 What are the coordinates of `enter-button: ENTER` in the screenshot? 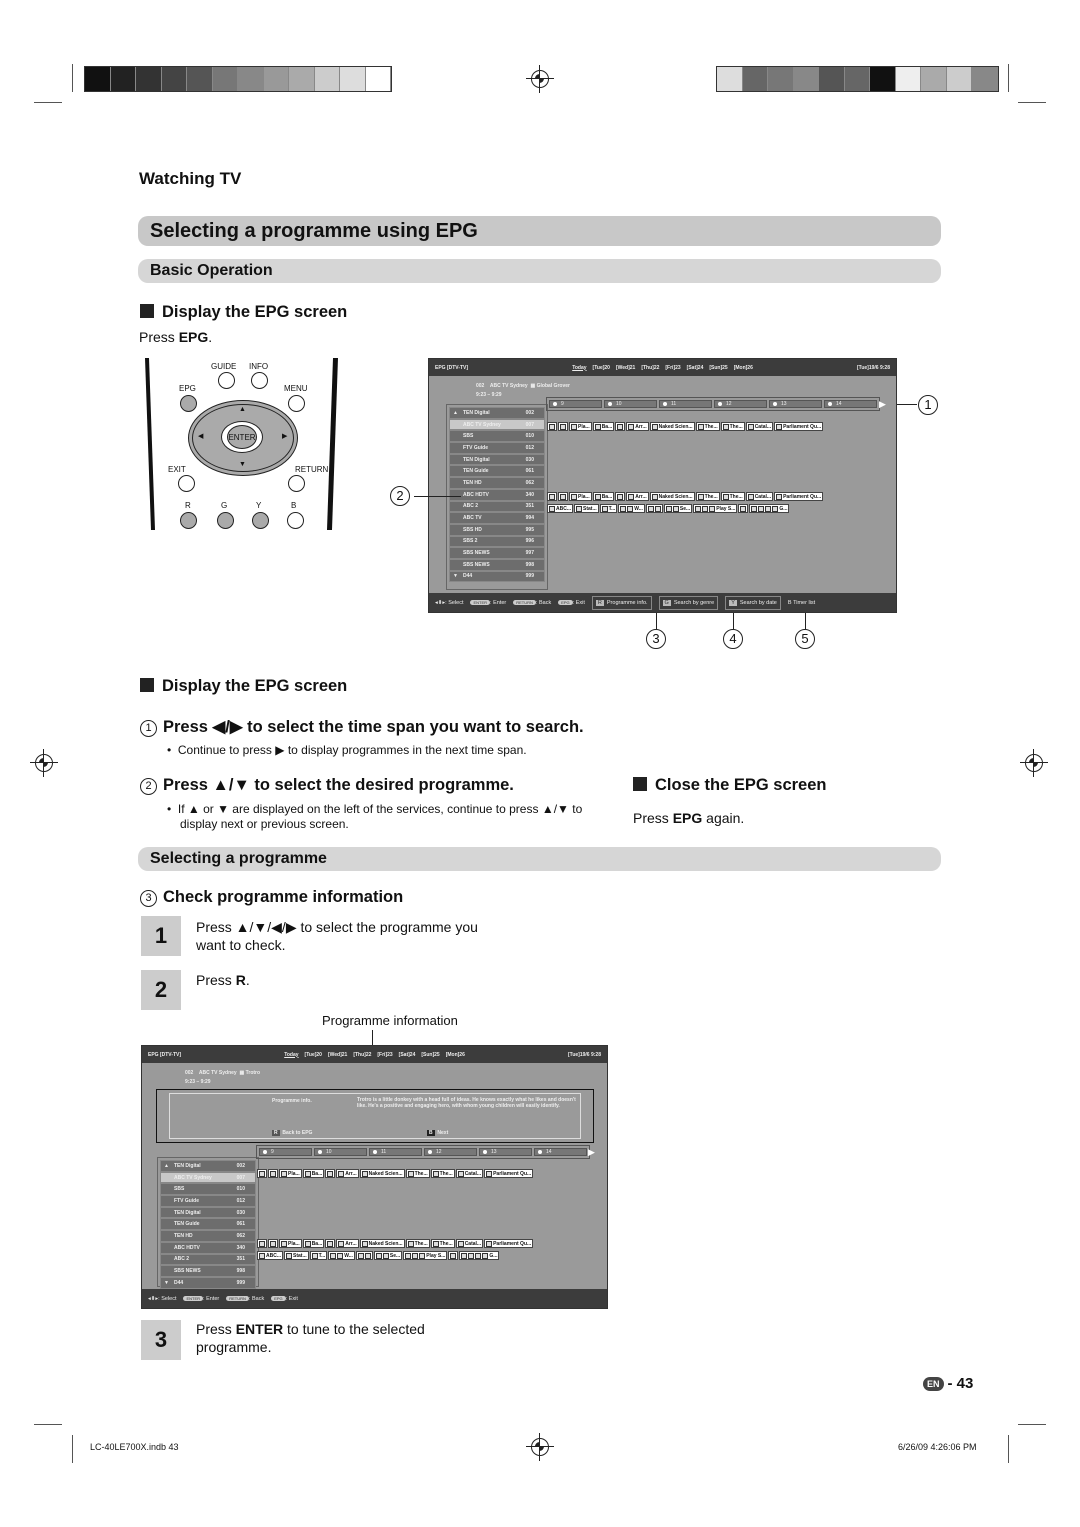 It's located at (242, 437).